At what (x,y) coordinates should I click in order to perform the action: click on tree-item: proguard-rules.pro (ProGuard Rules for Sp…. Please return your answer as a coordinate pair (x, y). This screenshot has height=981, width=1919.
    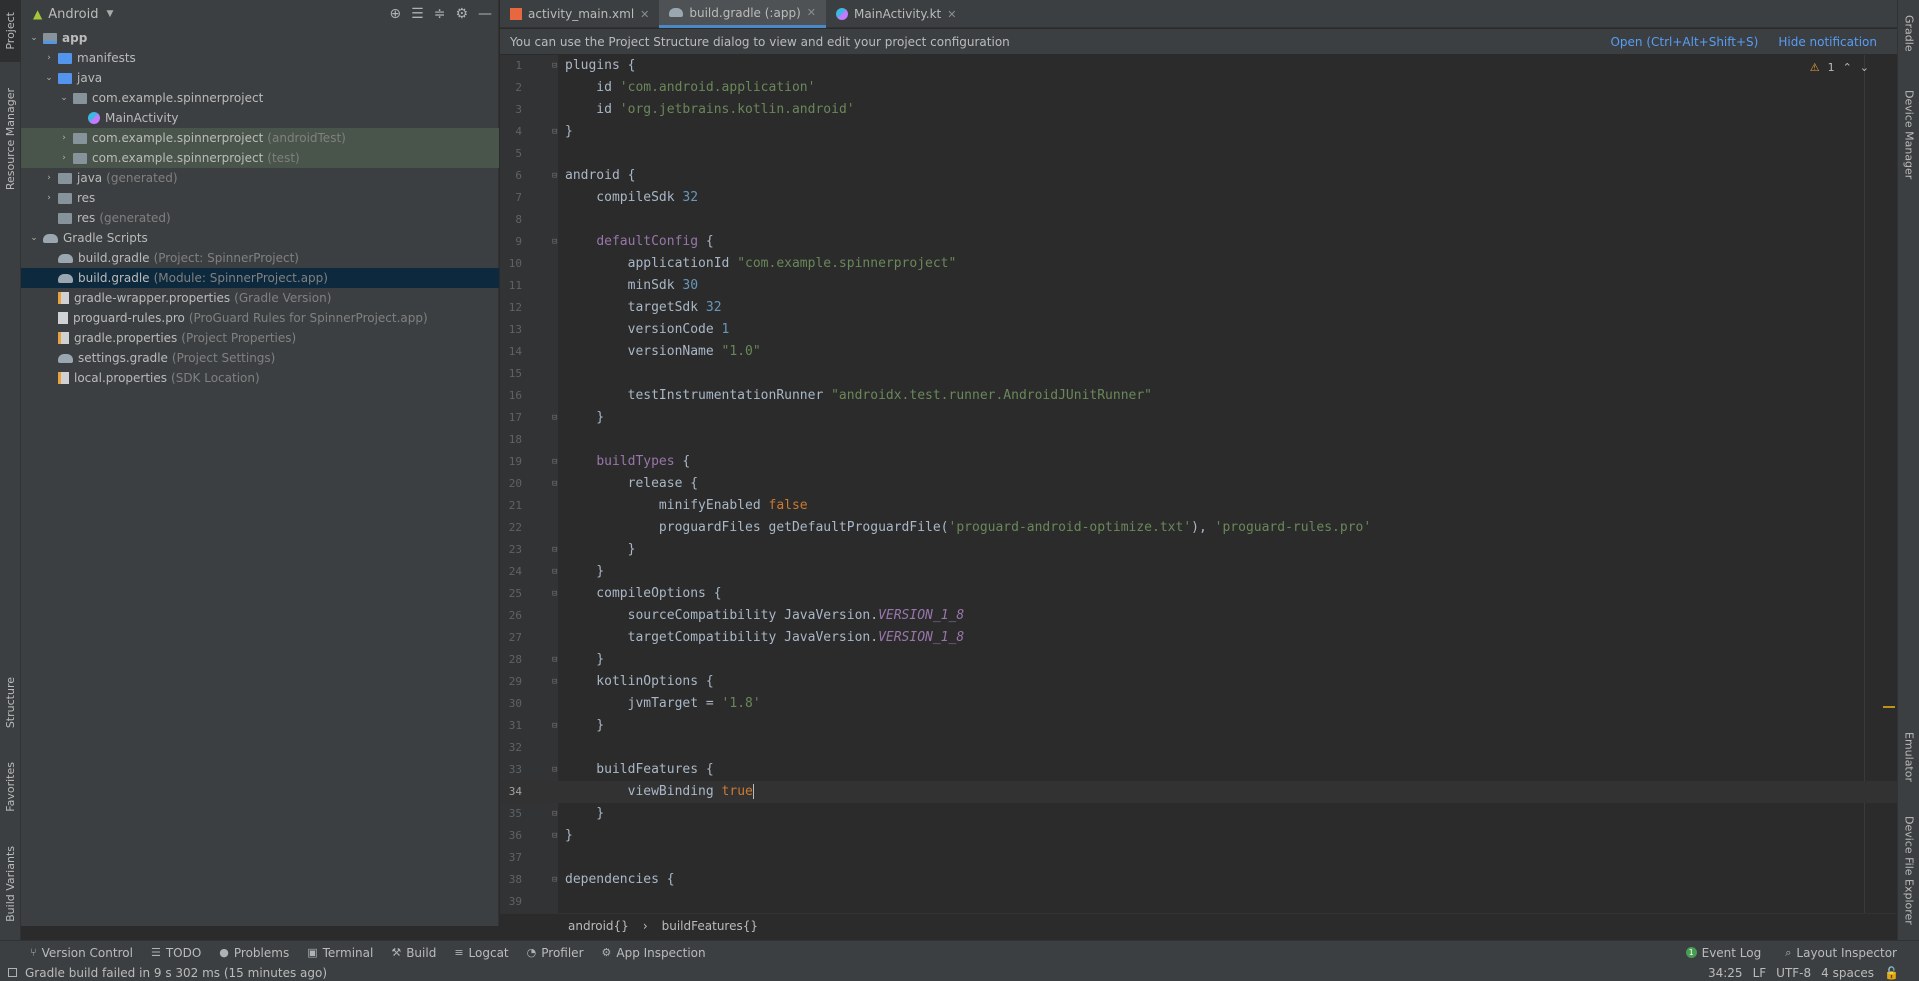
    Looking at the image, I should click on (260, 318).